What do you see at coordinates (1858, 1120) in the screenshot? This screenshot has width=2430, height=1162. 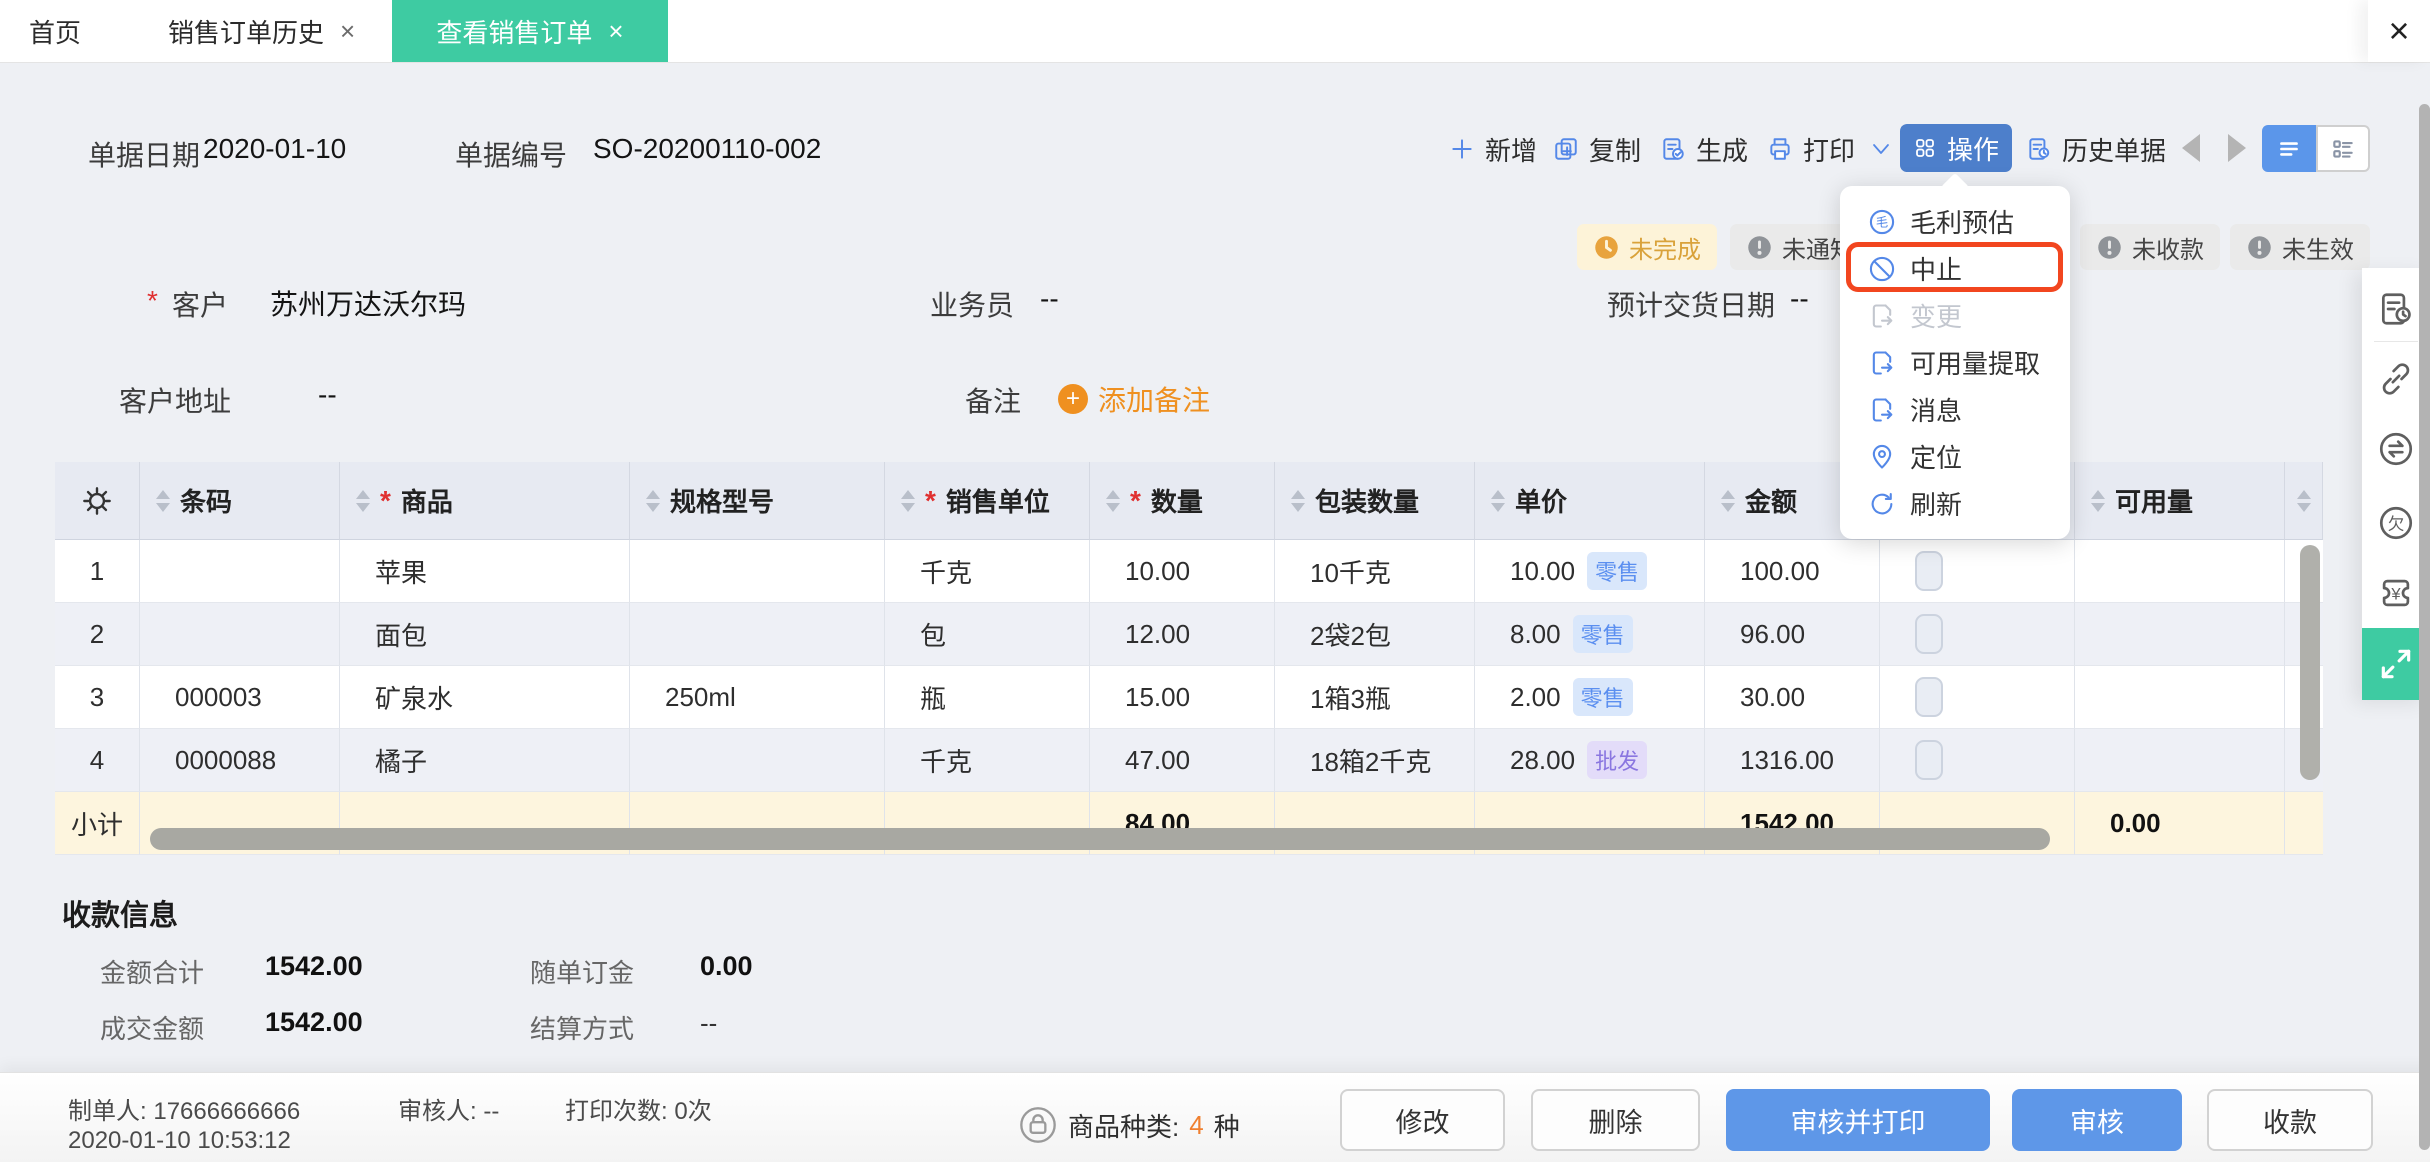 I see `audit-and-print-button: 审核并打印` at bounding box center [1858, 1120].